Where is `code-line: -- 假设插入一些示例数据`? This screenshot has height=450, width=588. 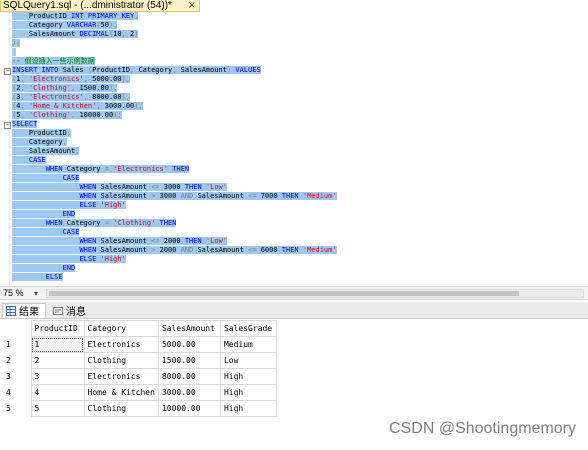
code-line: -- 假设插入一些示例数据 is located at coordinates (53, 61).